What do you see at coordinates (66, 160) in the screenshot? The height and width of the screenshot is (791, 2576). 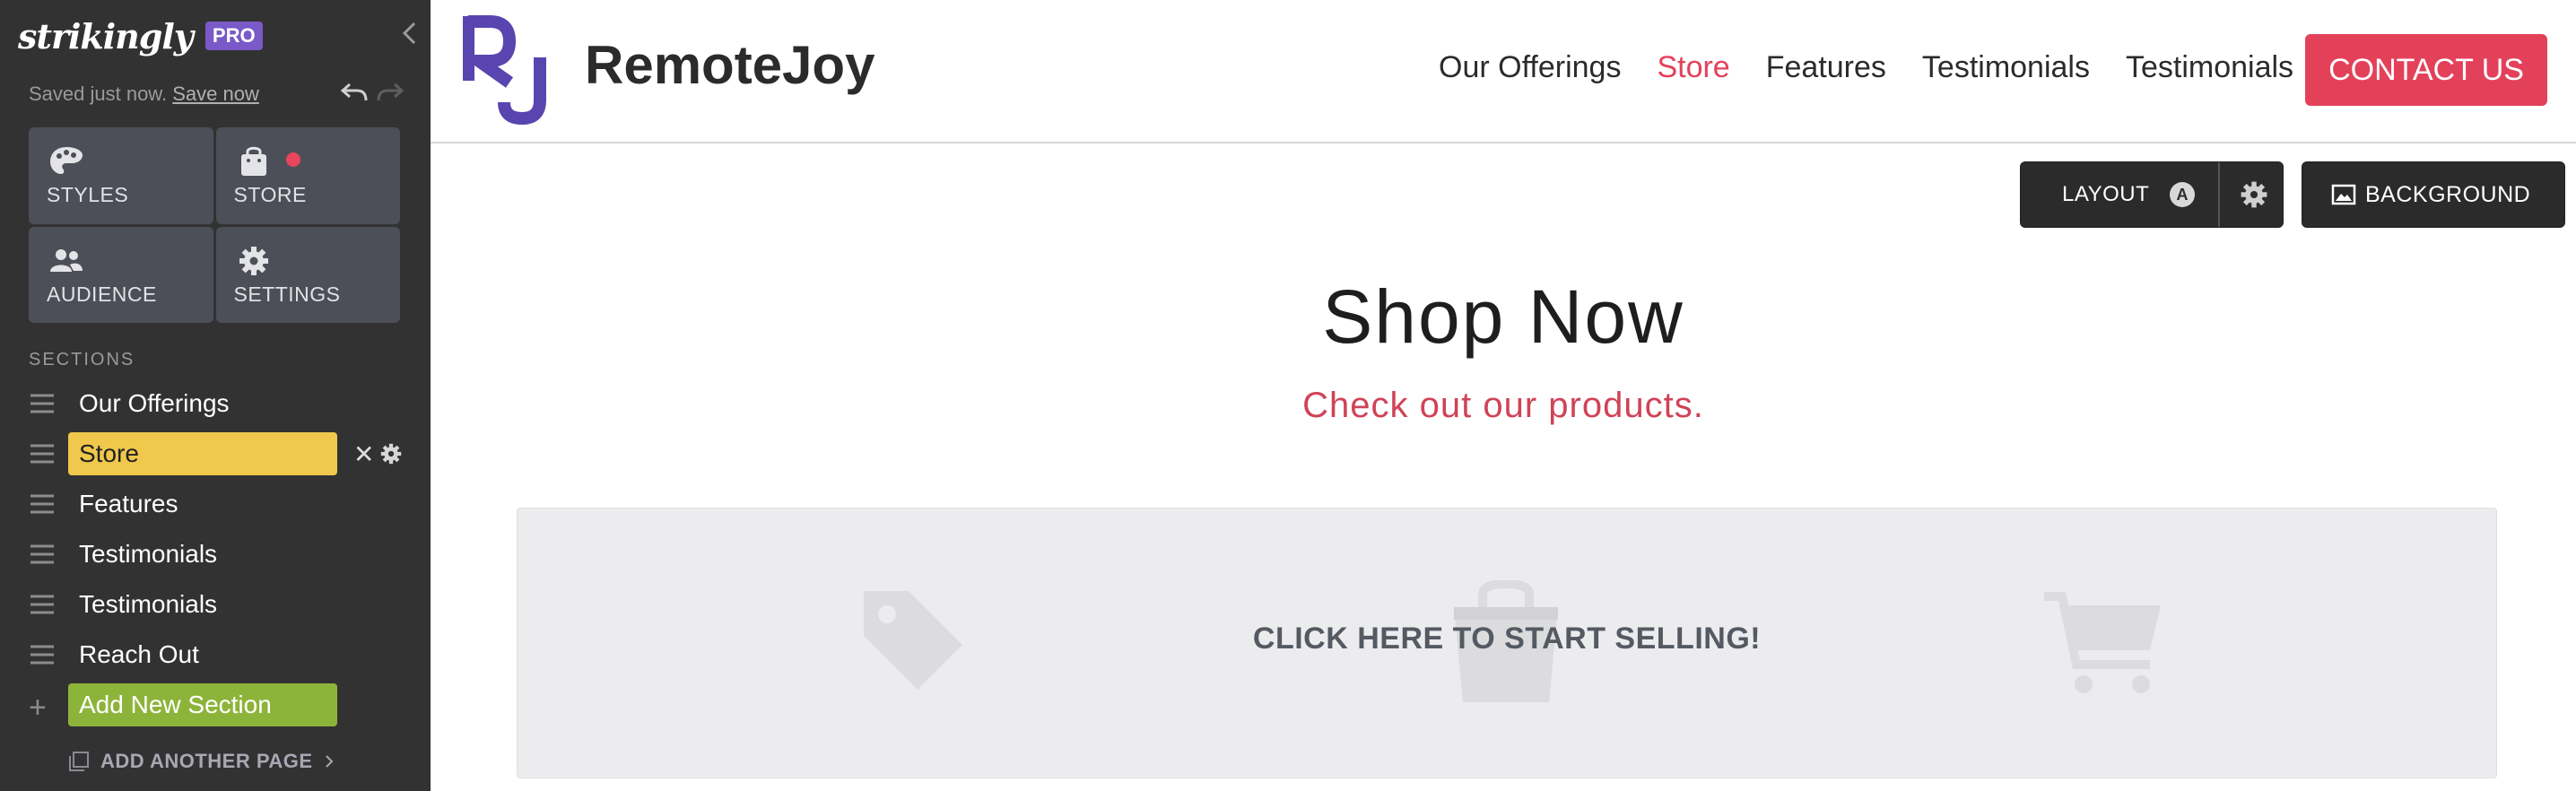 I see `palette-icon` at bounding box center [66, 160].